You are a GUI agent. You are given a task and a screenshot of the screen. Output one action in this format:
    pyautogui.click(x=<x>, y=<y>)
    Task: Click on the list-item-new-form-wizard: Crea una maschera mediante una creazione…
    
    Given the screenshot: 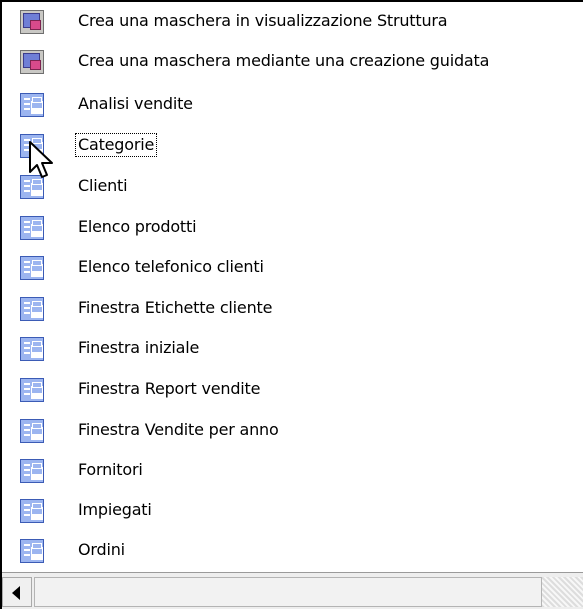 What is the action you would take?
    pyautogui.click(x=292, y=62)
    